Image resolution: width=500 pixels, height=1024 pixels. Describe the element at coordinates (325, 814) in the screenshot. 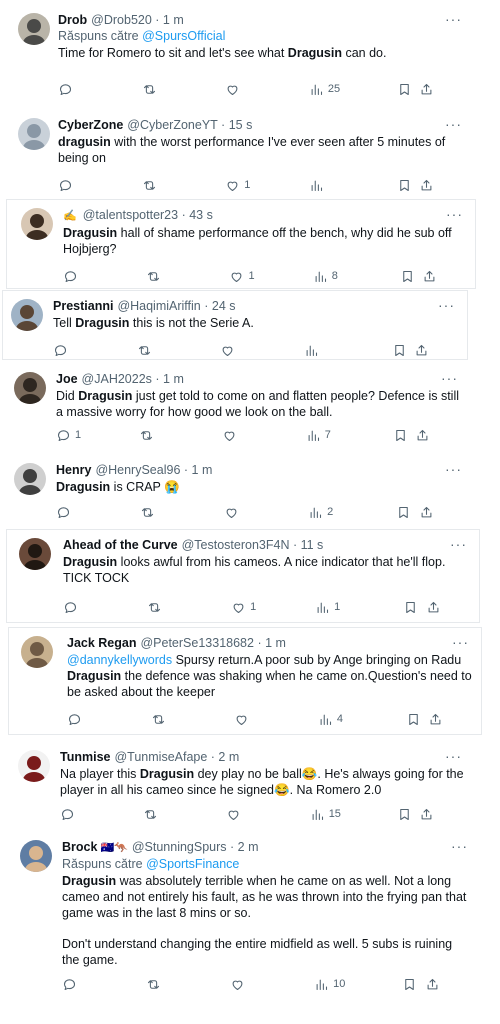

I see `views-button: 15` at that location.